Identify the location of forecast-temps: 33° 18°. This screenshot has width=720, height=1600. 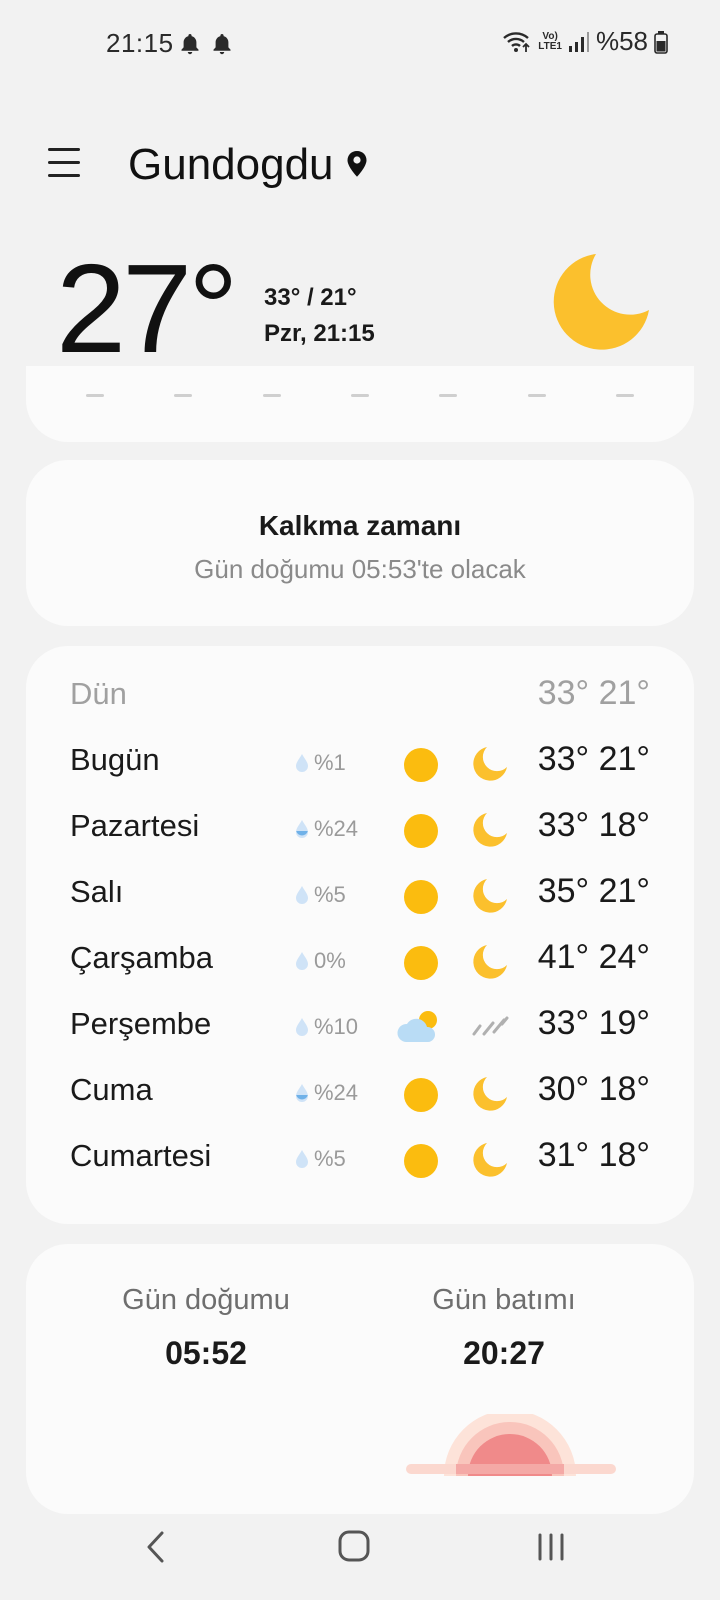
(593, 825).